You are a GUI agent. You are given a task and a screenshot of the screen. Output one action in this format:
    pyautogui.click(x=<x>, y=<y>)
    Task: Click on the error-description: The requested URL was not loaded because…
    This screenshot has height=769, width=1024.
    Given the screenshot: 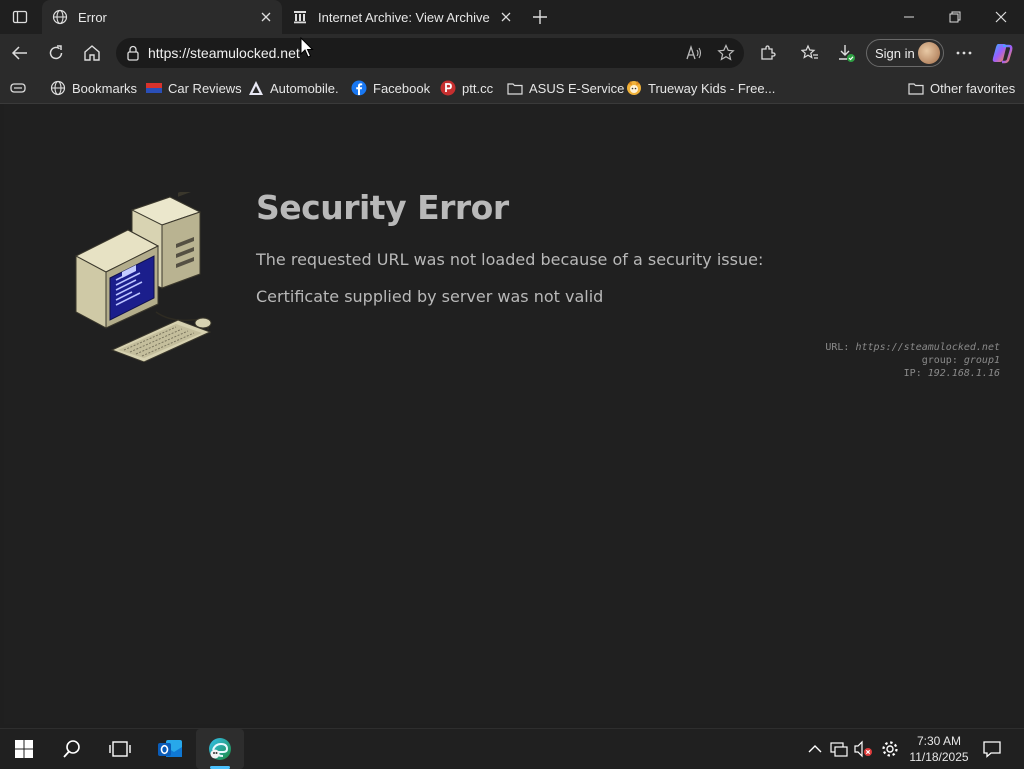 What is the action you would take?
    pyautogui.click(x=510, y=259)
    